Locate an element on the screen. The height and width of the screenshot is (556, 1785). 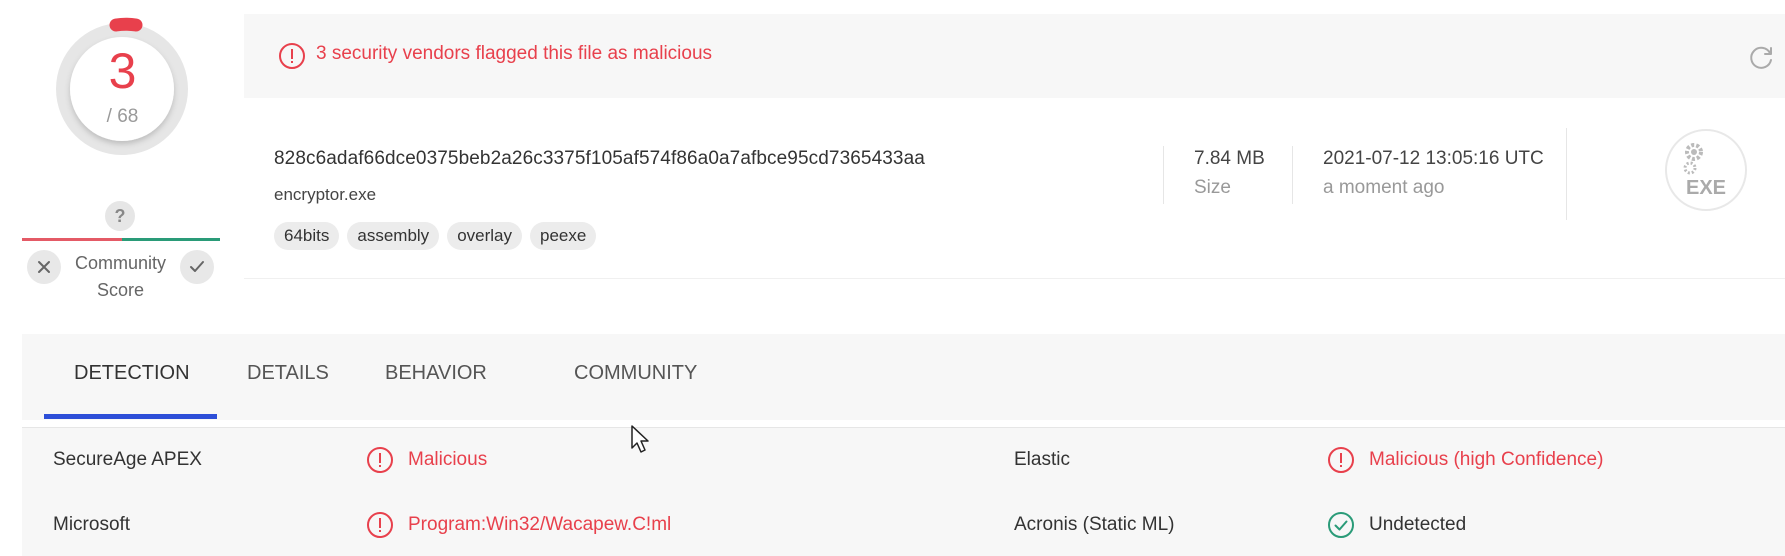
file-tag: overlay is located at coordinates (484, 236).